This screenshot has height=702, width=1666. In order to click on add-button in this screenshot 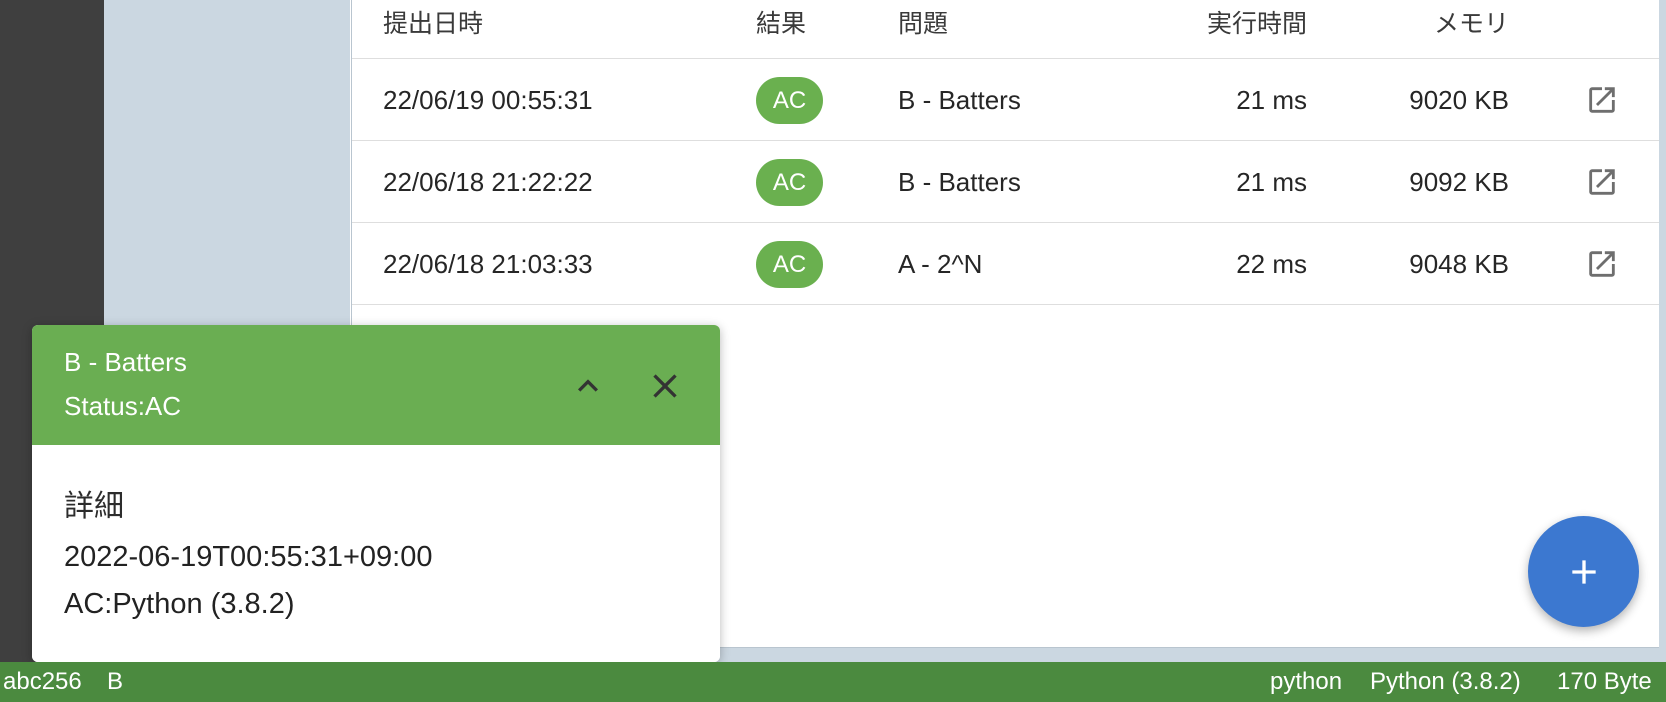, I will do `click(1583, 571)`.